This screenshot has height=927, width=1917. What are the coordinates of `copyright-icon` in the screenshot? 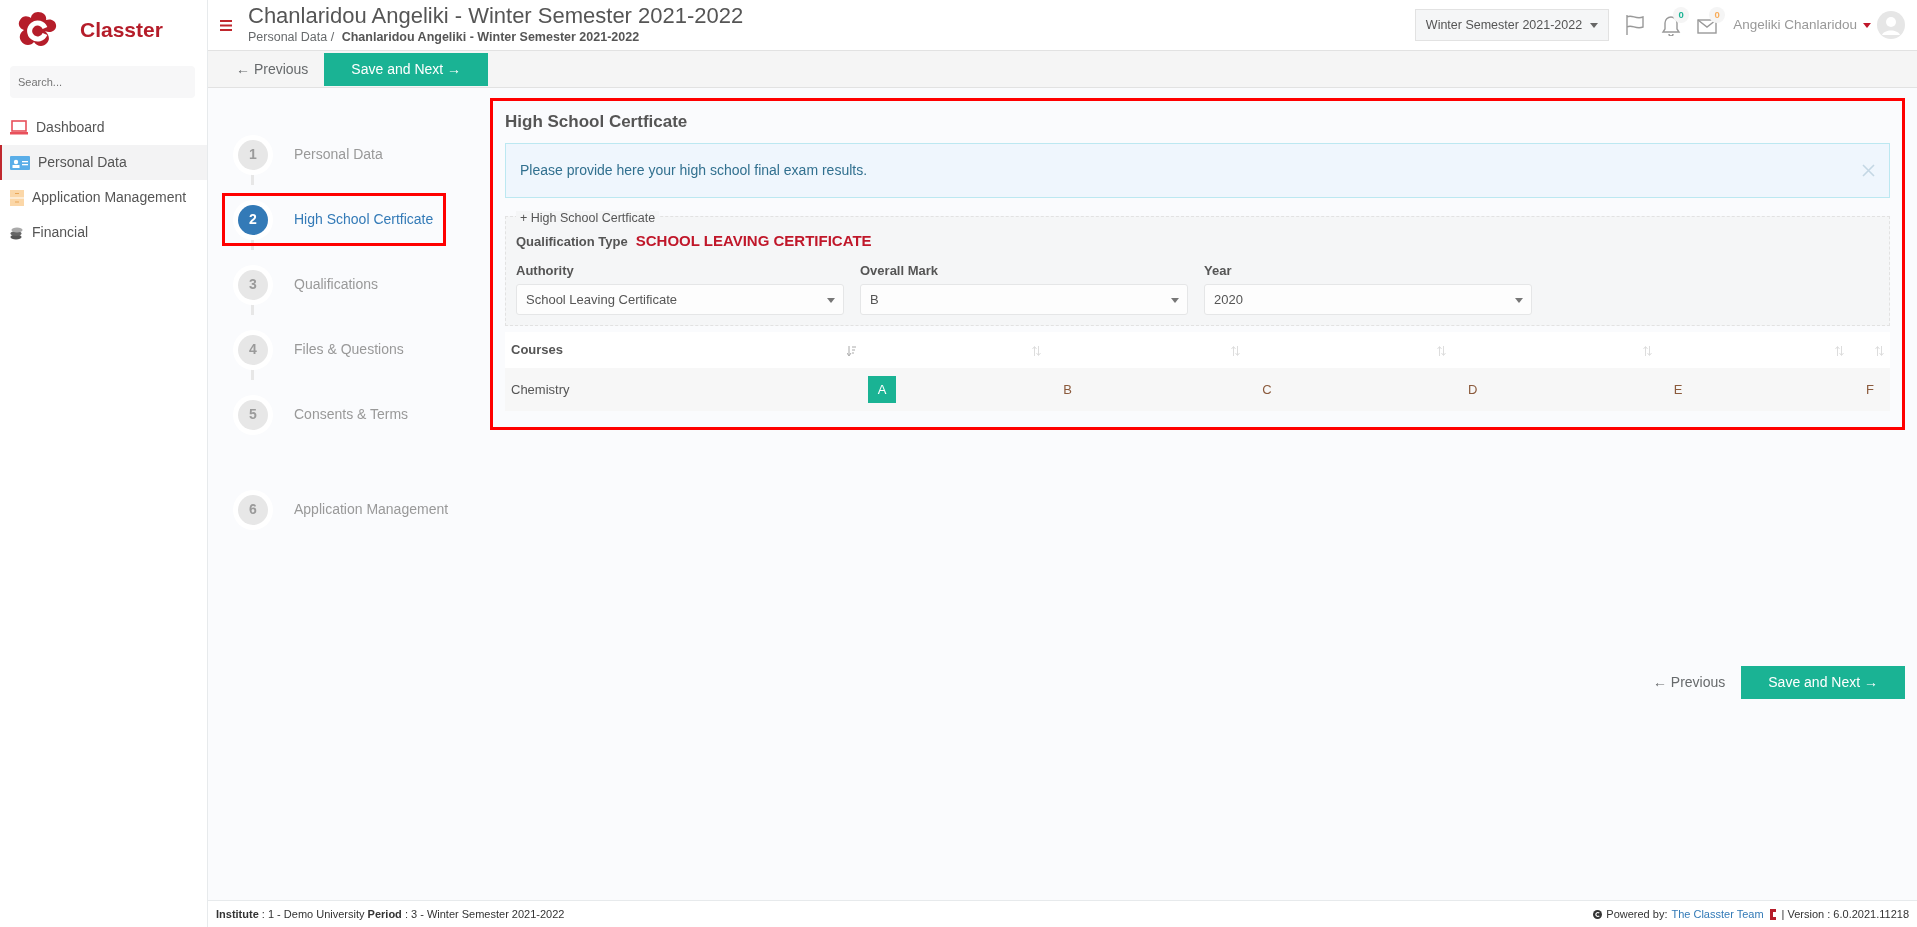 It's located at (1598, 914).